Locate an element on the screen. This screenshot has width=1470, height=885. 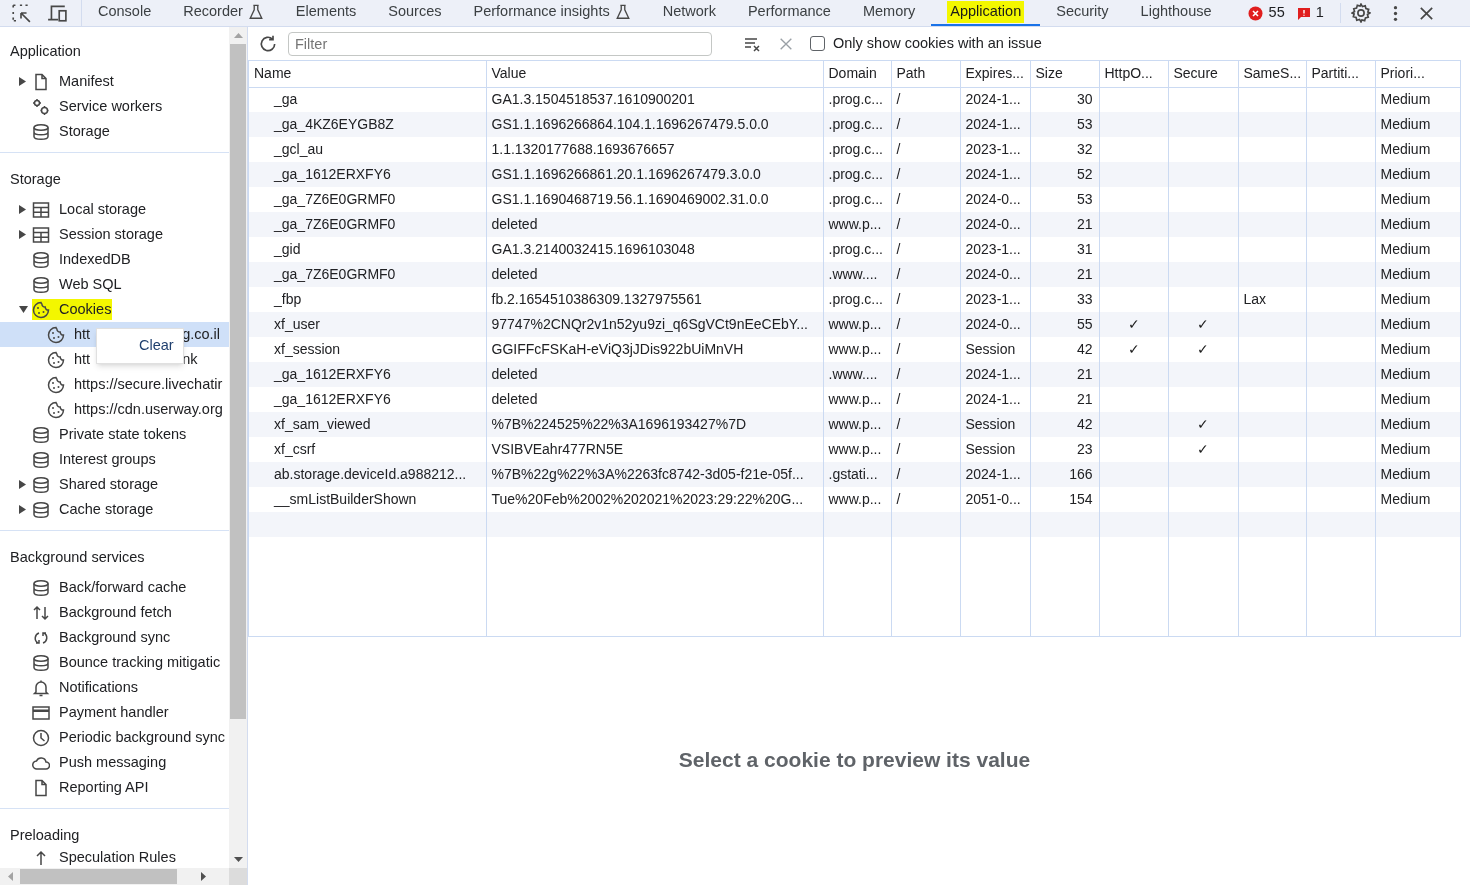
table-cell: %7B%224525%22%3A1696193427%7D is located at coordinates (619, 424).